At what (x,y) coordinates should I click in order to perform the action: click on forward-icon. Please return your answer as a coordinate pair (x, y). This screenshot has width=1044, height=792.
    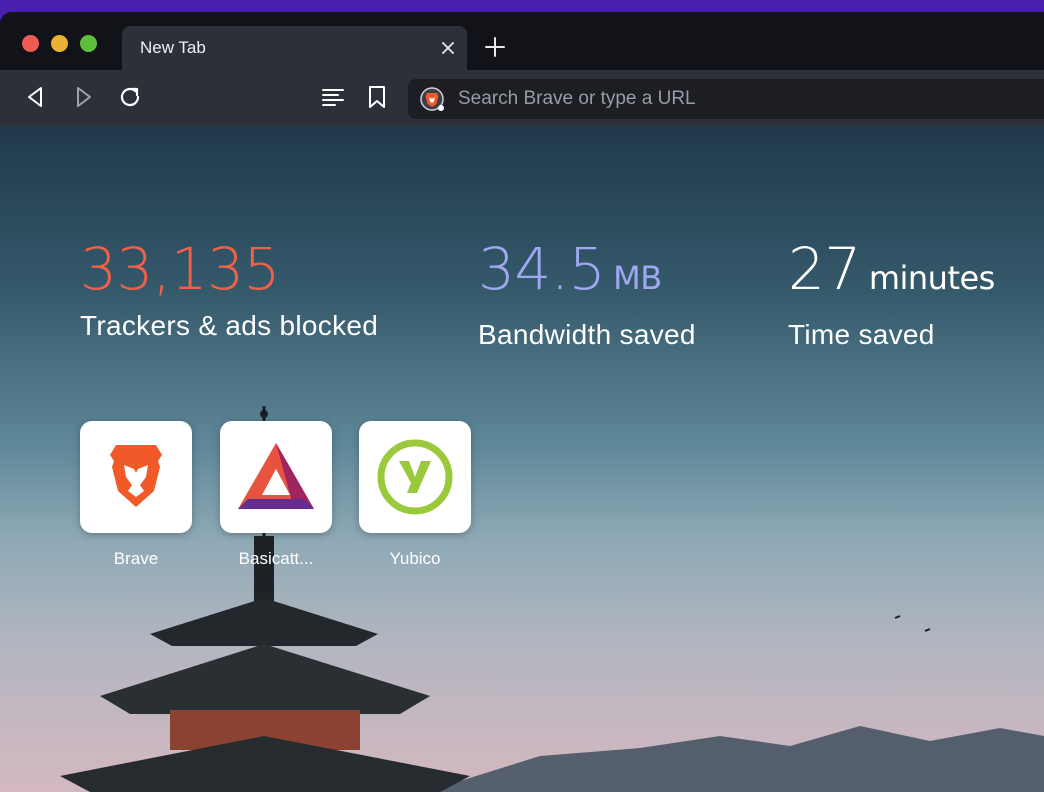
    Looking at the image, I should click on (83, 97).